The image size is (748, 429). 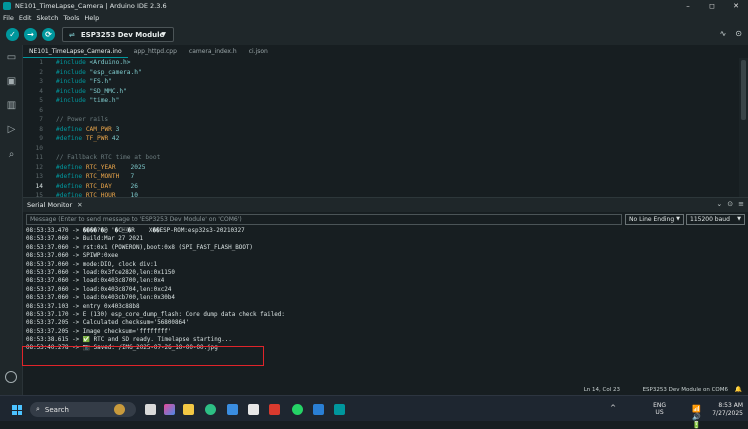 I want to click on tab-main-ino: NE101_TimeLapse_Camera.ino, so click(x=75, y=52).